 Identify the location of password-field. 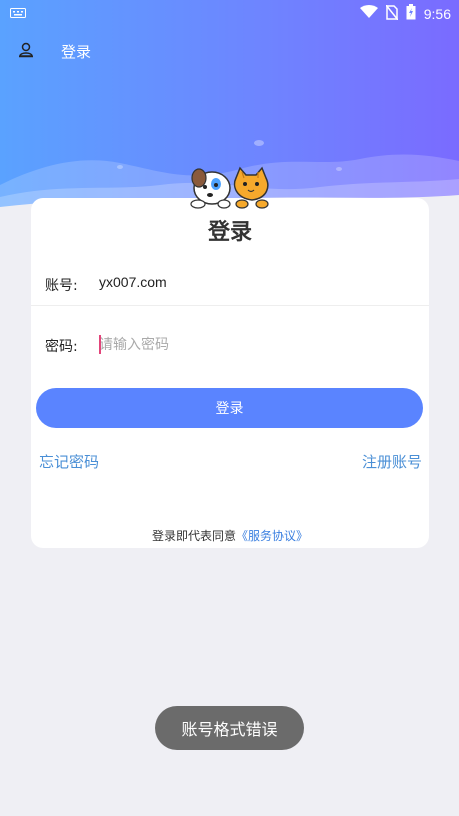
(249, 345).